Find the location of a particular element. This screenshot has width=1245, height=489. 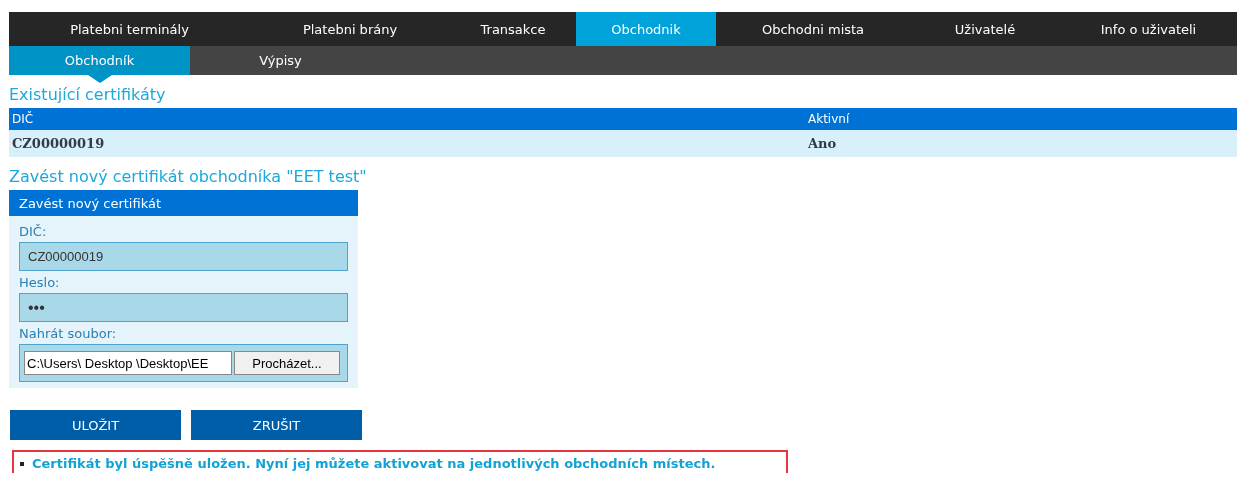

password-field: ••• is located at coordinates (183, 307).